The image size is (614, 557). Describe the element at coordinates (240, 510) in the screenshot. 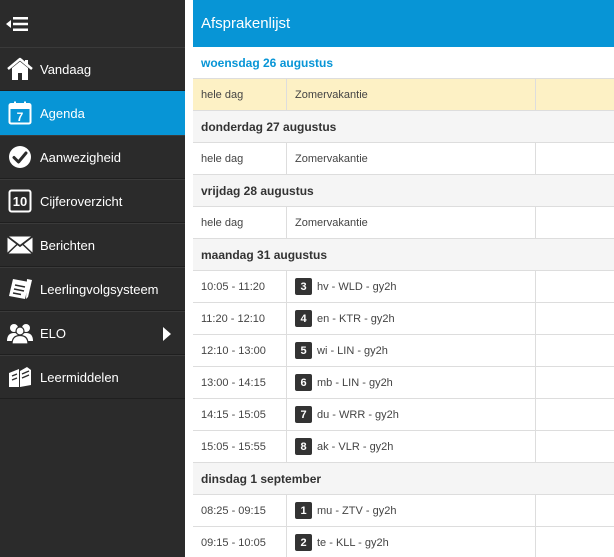

I see `appointment-time: 08:25 - 09:15` at that location.